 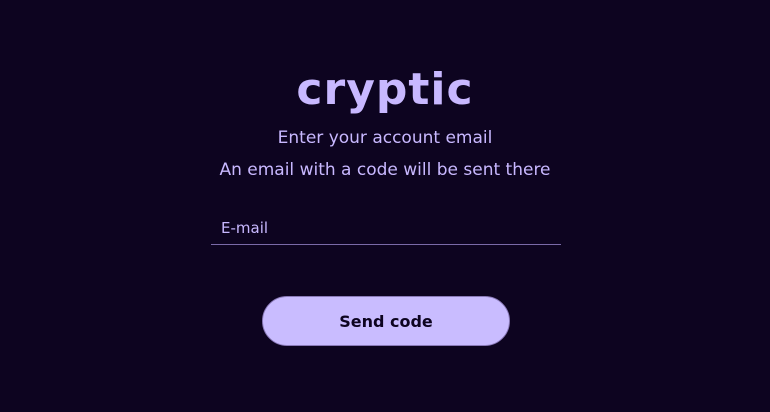 What do you see at coordinates (386, 321) in the screenshot?
I see `send-code-button: Send code` at bounding box center [386, 321].